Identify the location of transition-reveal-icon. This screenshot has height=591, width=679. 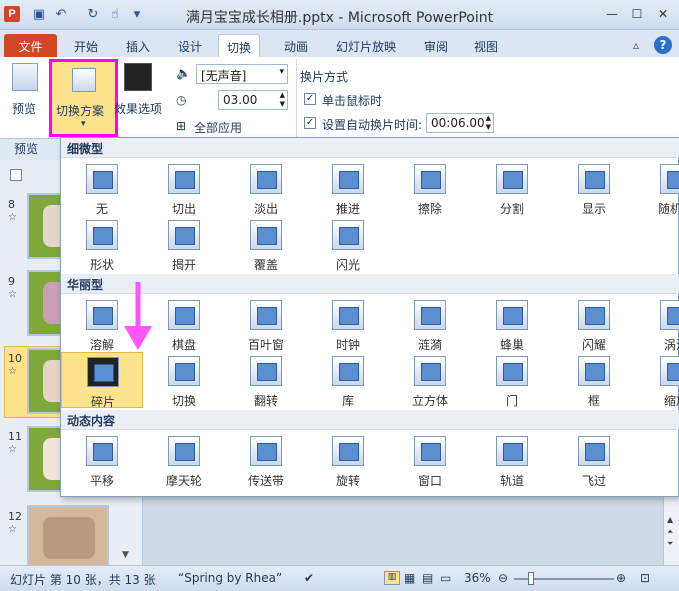
(594, 179).